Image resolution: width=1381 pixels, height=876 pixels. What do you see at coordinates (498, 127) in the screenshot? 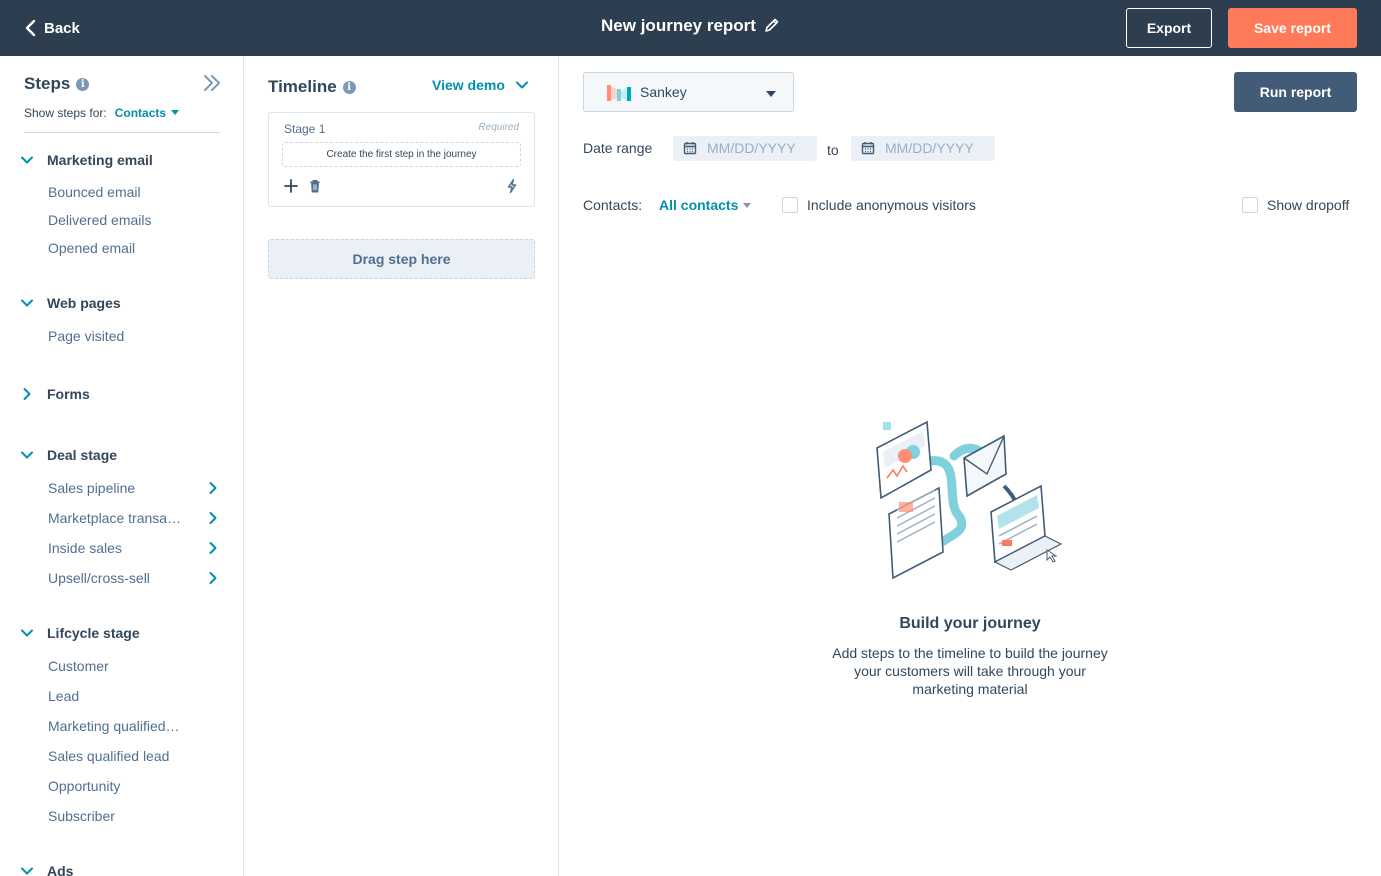
I see `required-label: Required` at bounding box center [498, 127].